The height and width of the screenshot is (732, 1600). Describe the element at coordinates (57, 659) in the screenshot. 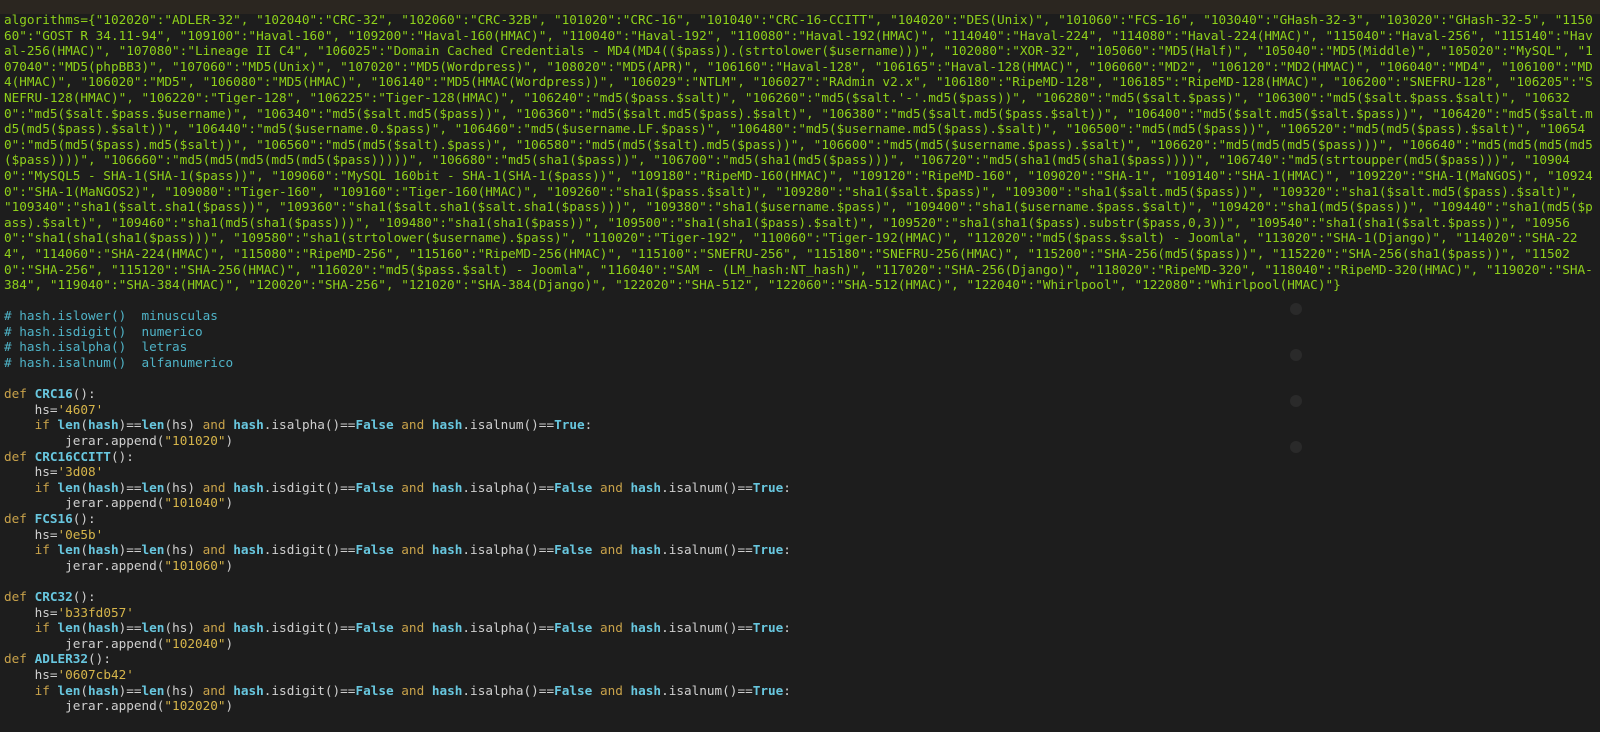

I see `def-line: def ADLER32():` at that location.